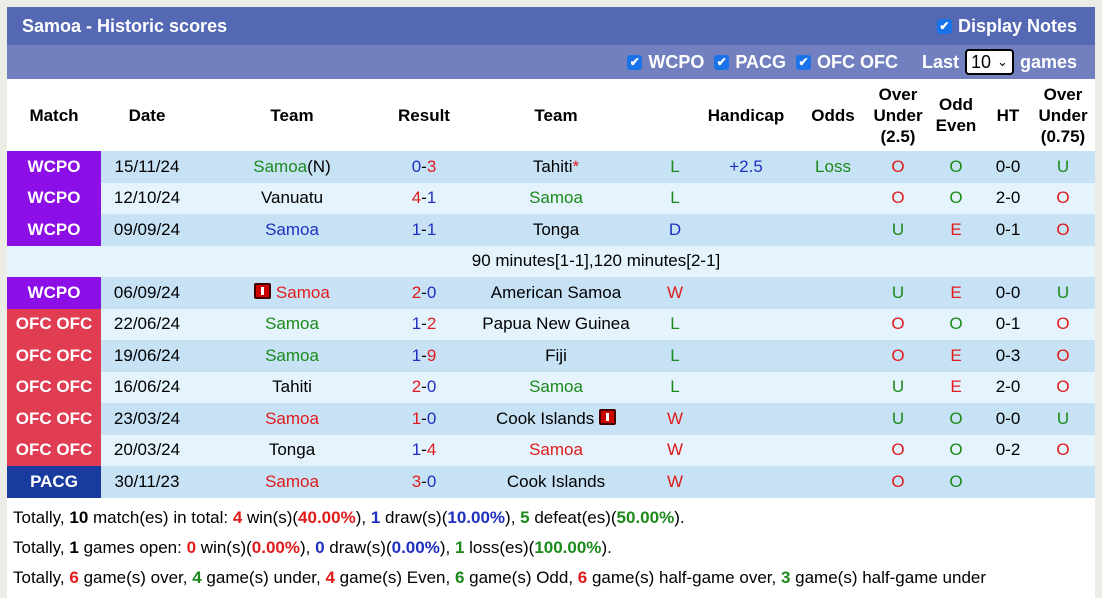 This screenshot has width=1102, height=598. I want to click on away-team-cell: Papua New Guinea, so click(556, 324).